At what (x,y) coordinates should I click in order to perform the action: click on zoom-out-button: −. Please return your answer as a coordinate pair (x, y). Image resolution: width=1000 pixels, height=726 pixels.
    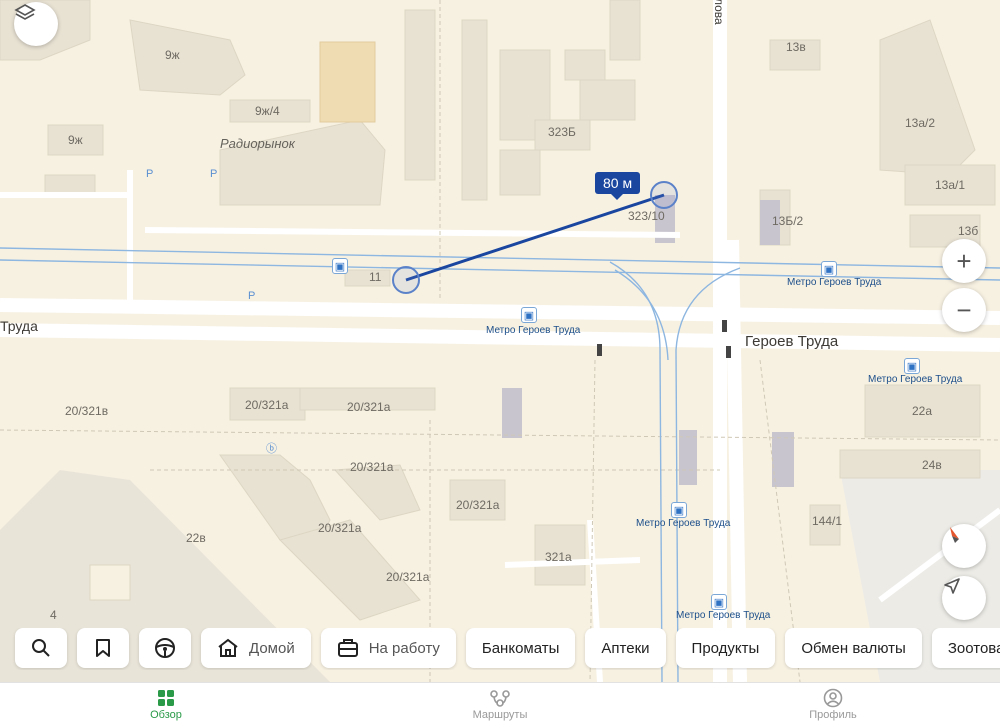
    Looking at the image, I should click on (964, 310).